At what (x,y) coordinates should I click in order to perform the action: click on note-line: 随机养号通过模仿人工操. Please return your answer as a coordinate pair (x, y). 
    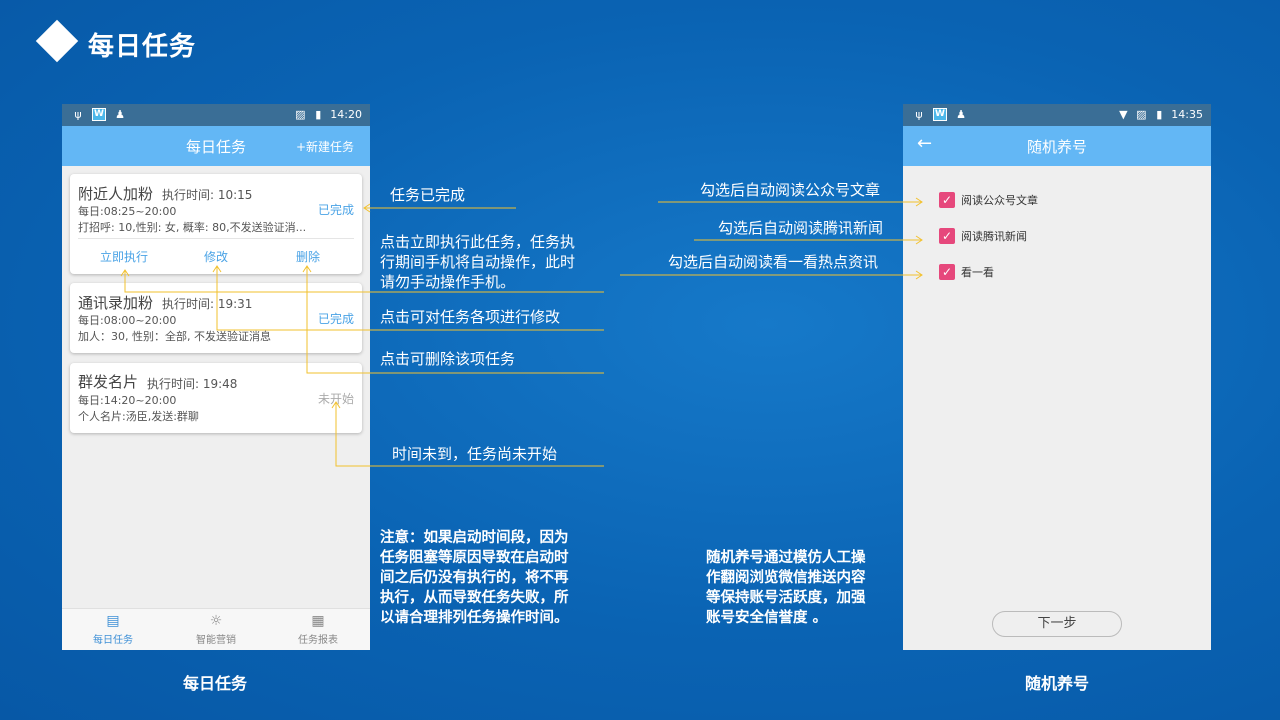
    Looking at the image, I should click on (786, 558).